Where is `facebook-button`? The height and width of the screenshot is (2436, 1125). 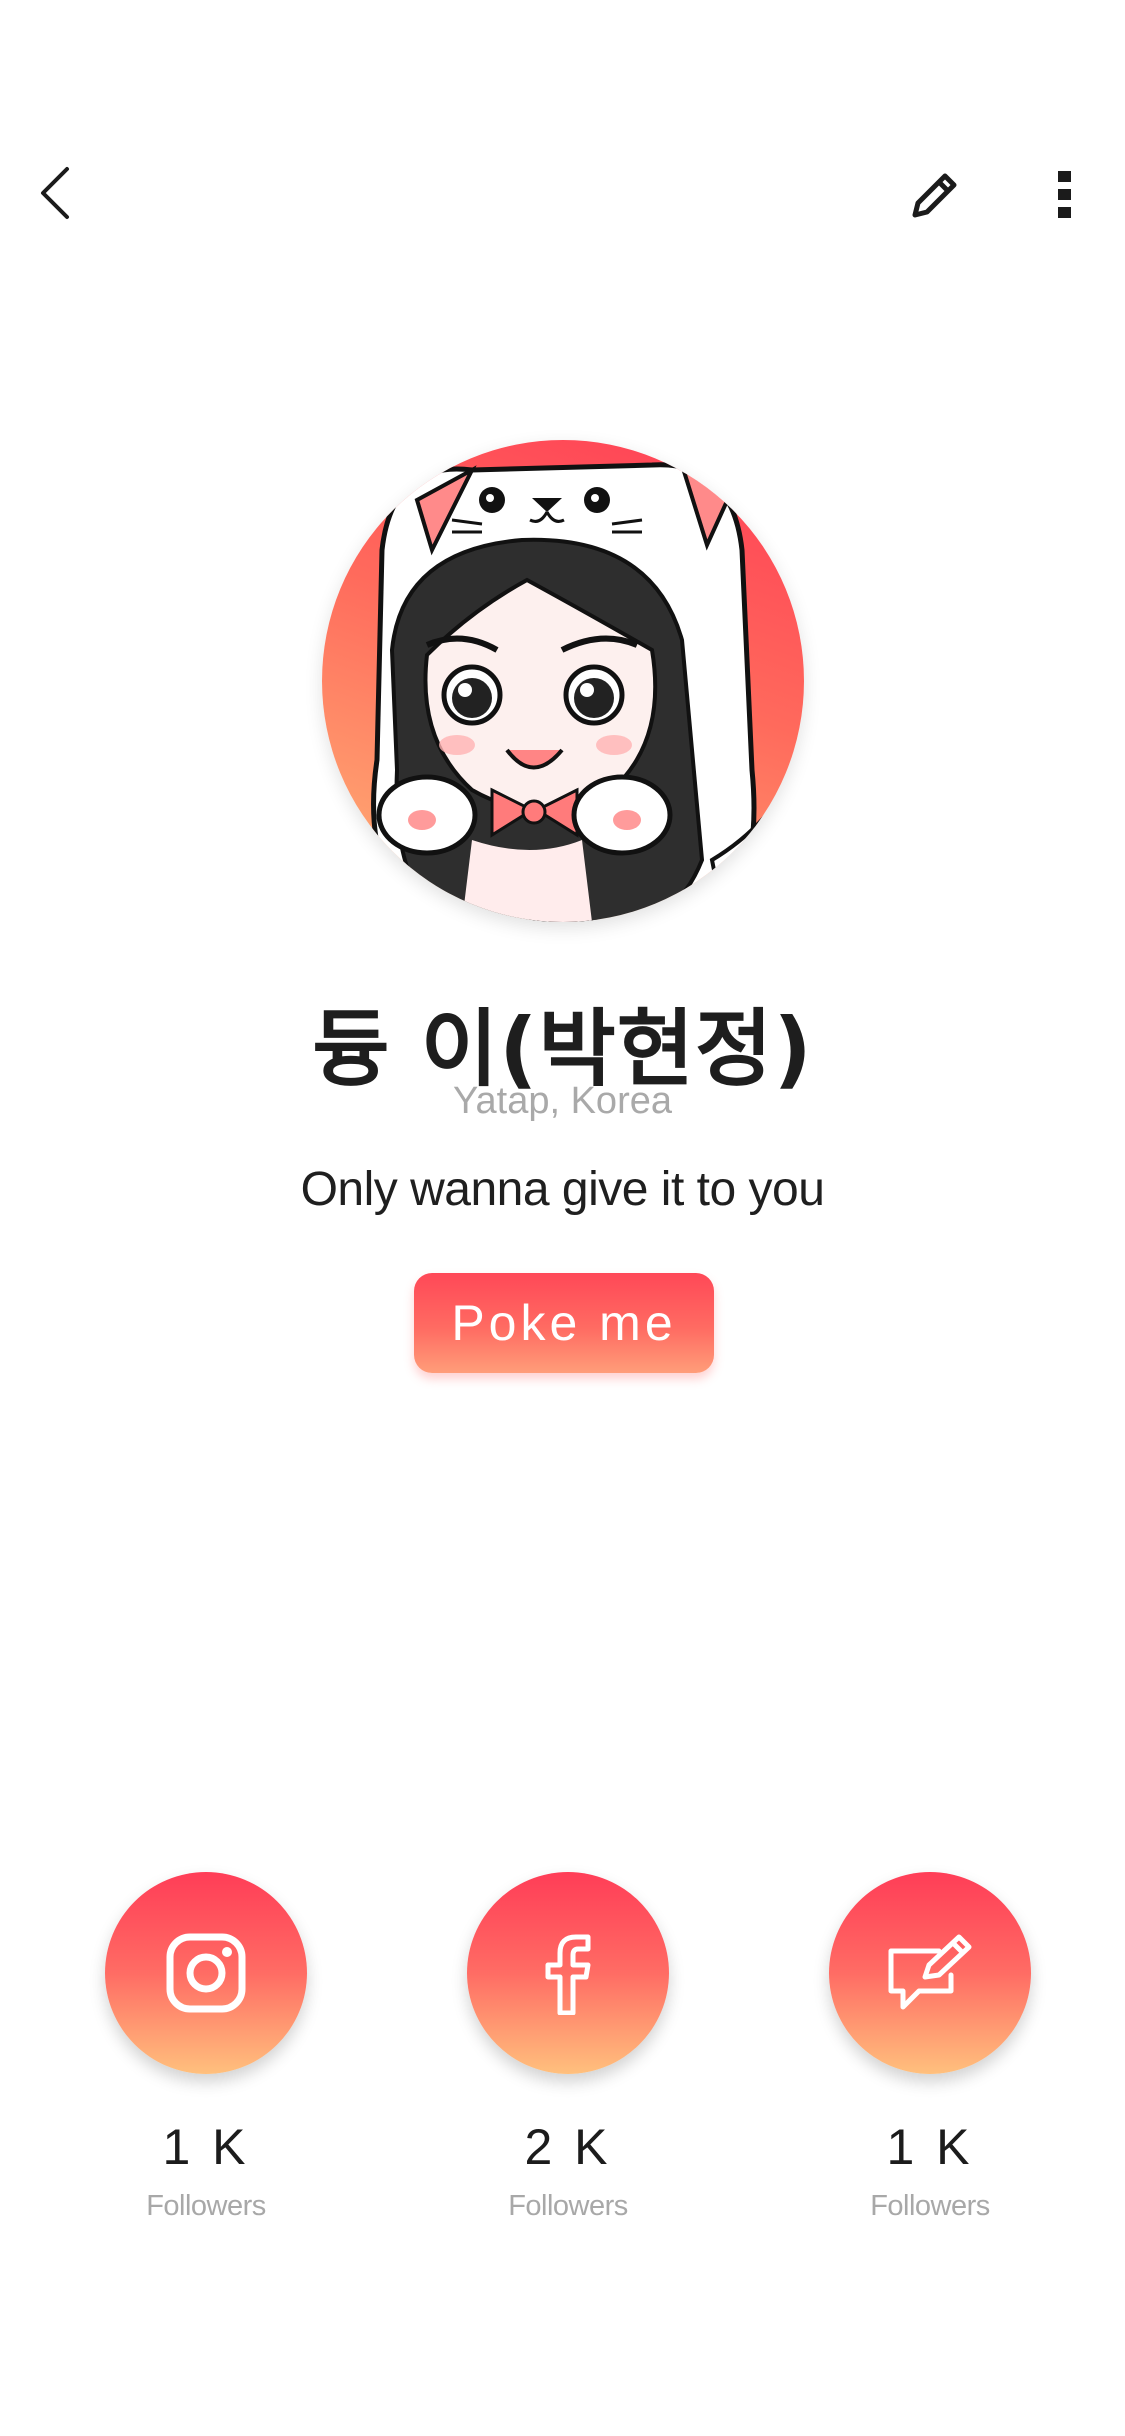
facebook-button is located at coordinates (568, 1973).